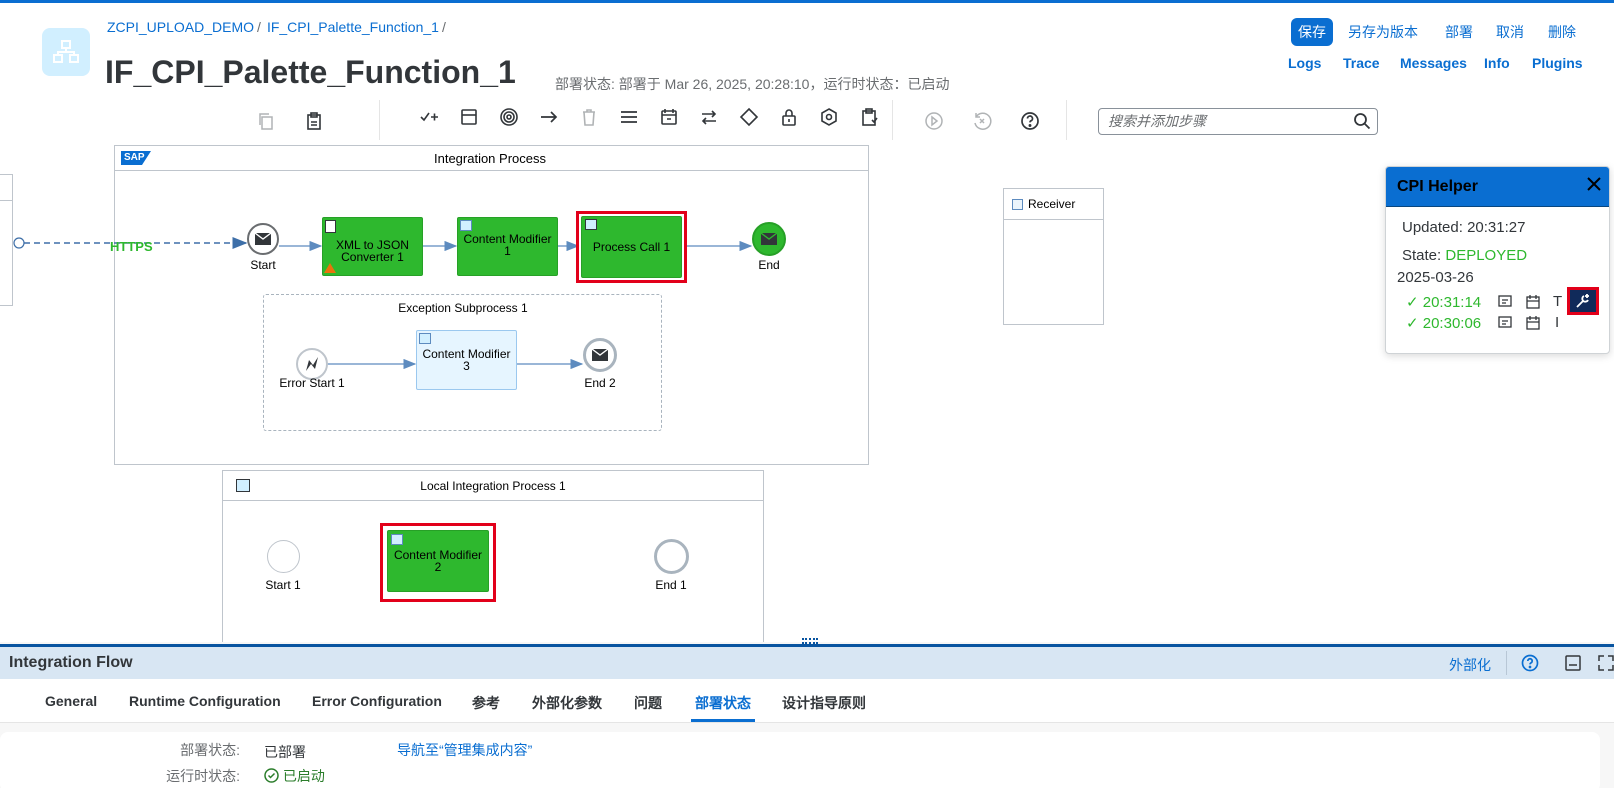 The height and width of the screenshot is (788, 1614). I want to click on log-date: 2025-03-26, so click(1435, 277).